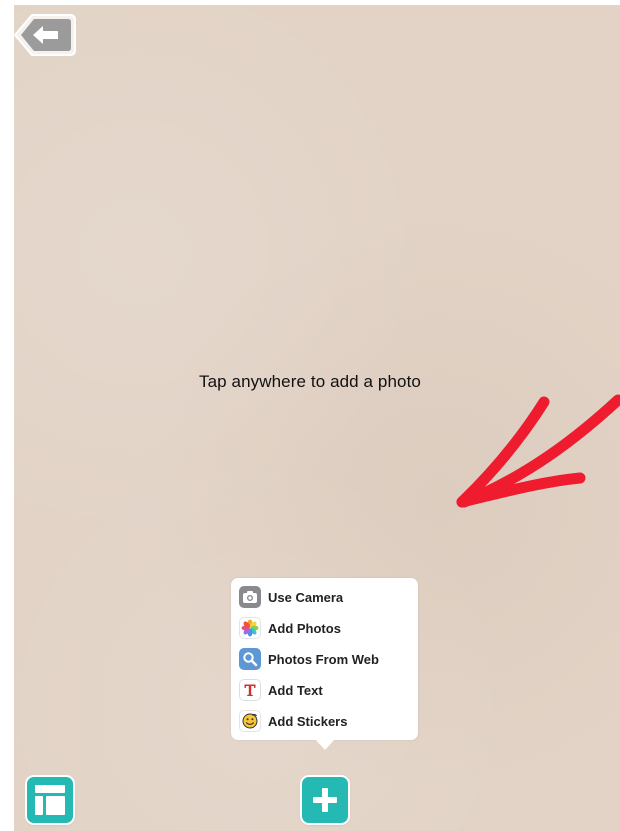 The image size is (620, 831). I want to click on menu-item-add-photos: Add Photos, so click(326, 628).